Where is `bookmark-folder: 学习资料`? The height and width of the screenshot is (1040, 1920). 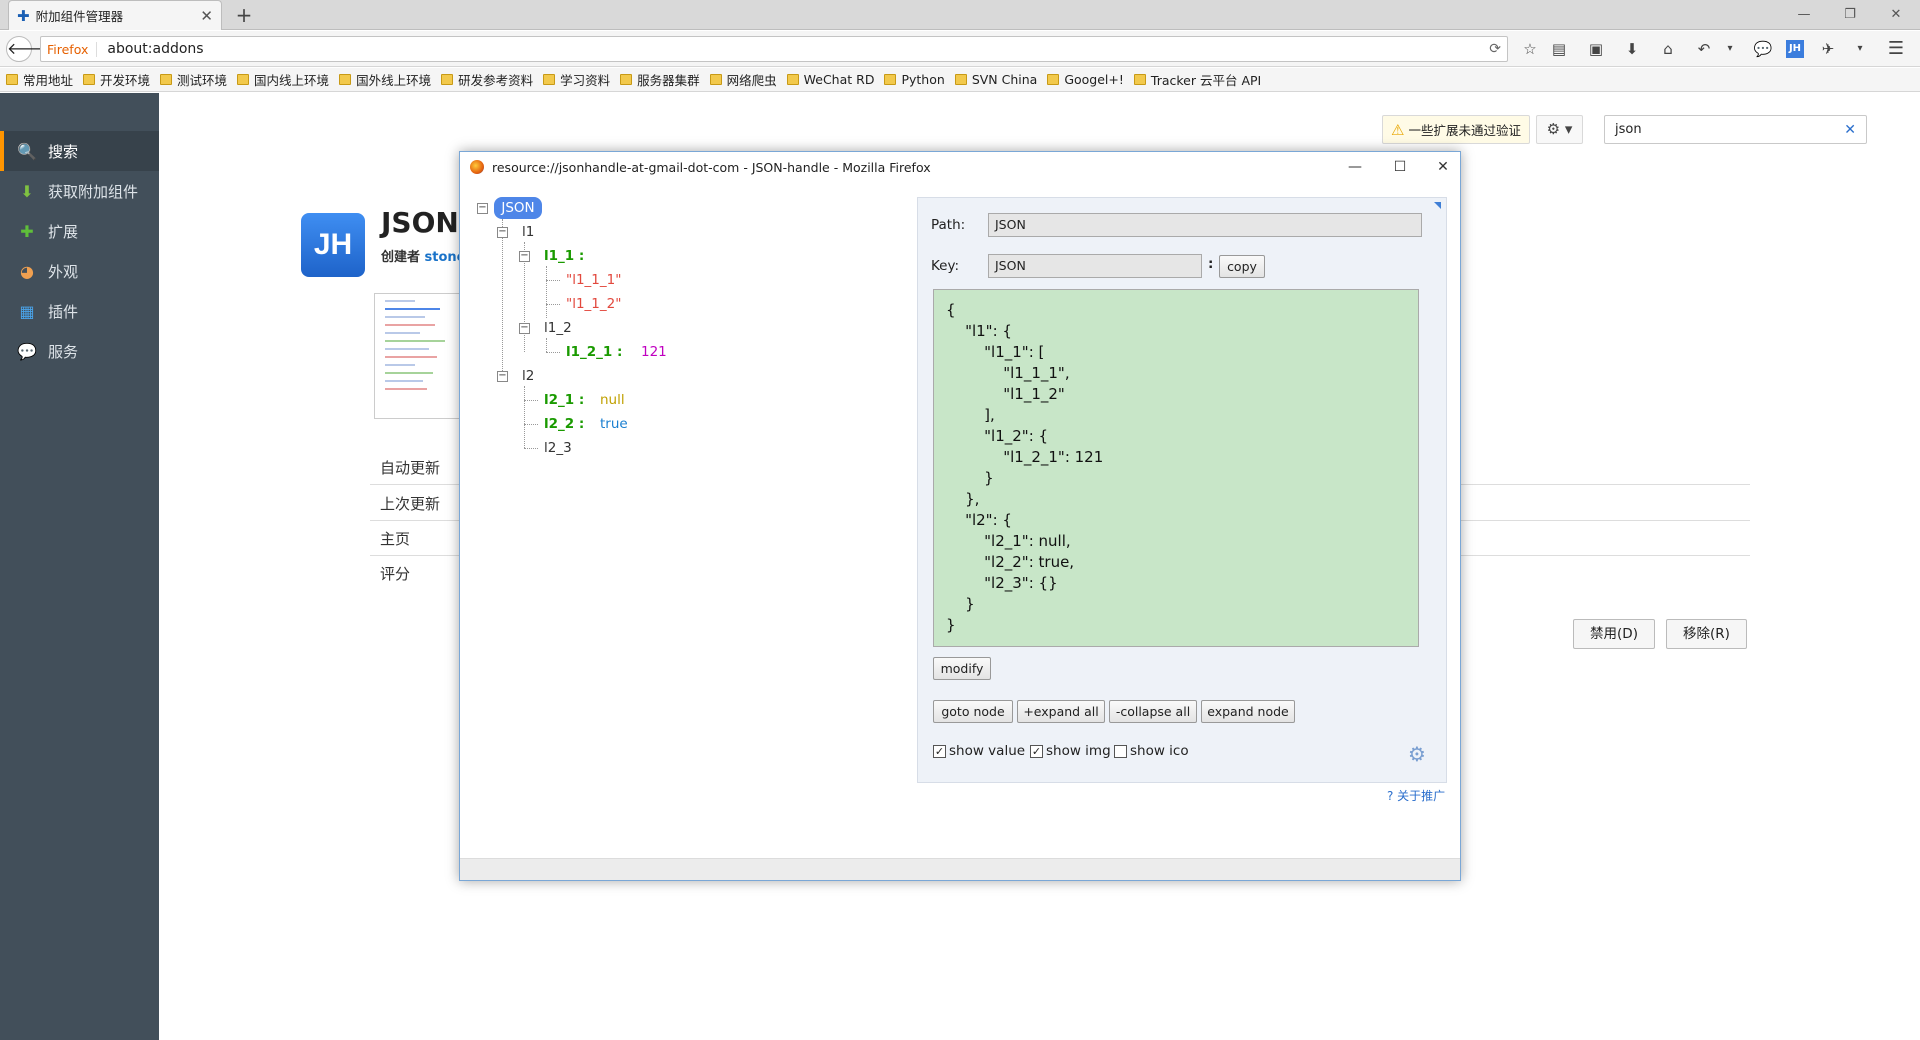
bookmark-folder: 学习资料 is located at coordinates (576, 79).